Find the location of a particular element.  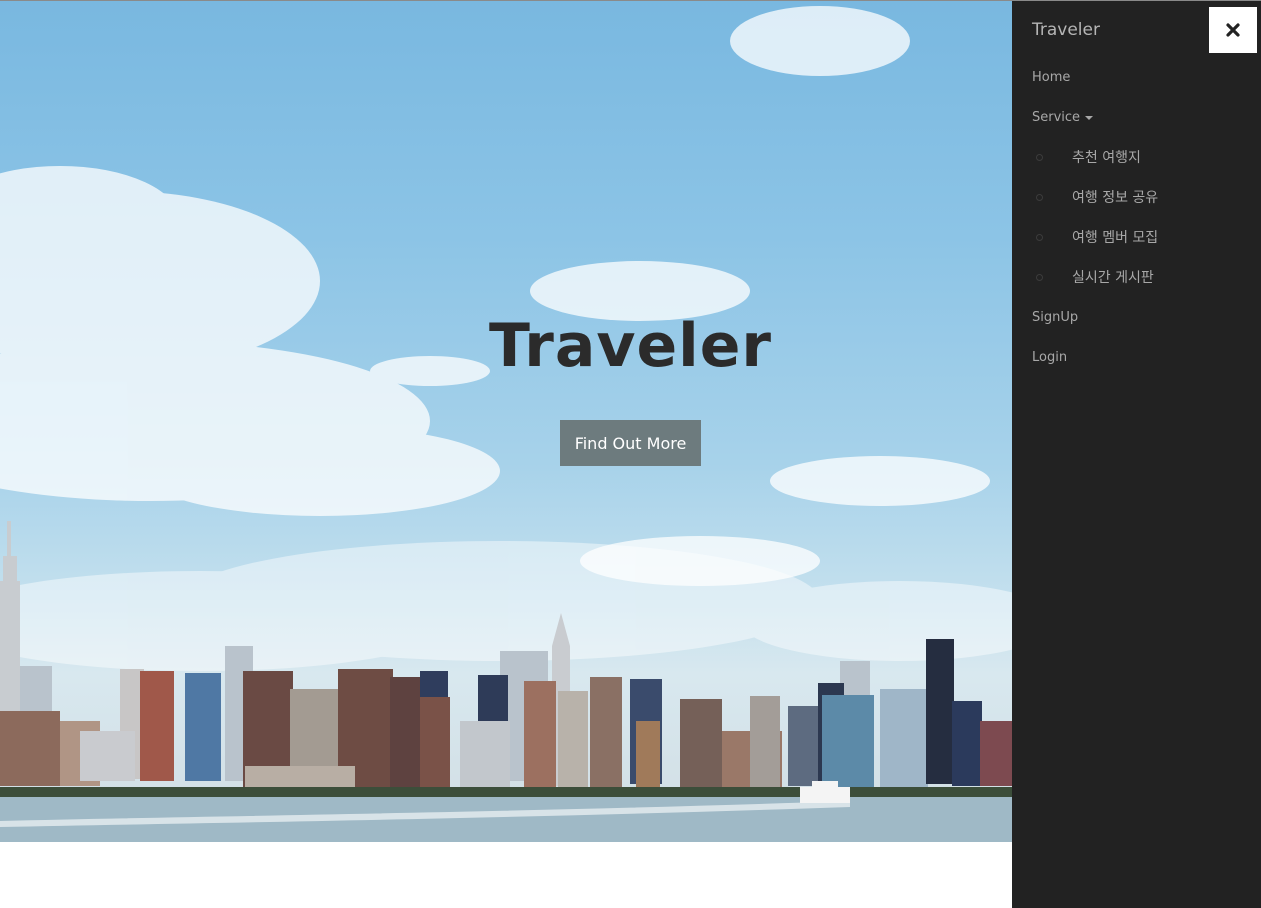

submenu-item-recommended-destinations: 추천 여행지 is located at coordinates (1088, 157).